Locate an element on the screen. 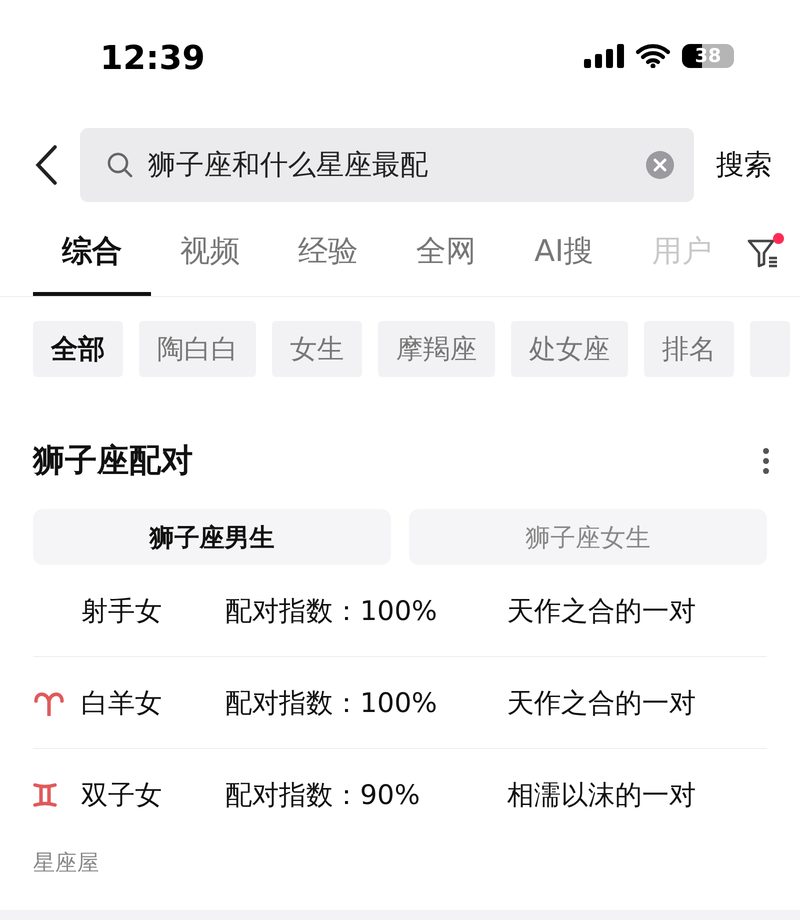 Image resolution: width=800 pixels, height=920 pixels. gender-tab: 狮子座女生 is located at coordinates (588, 537).